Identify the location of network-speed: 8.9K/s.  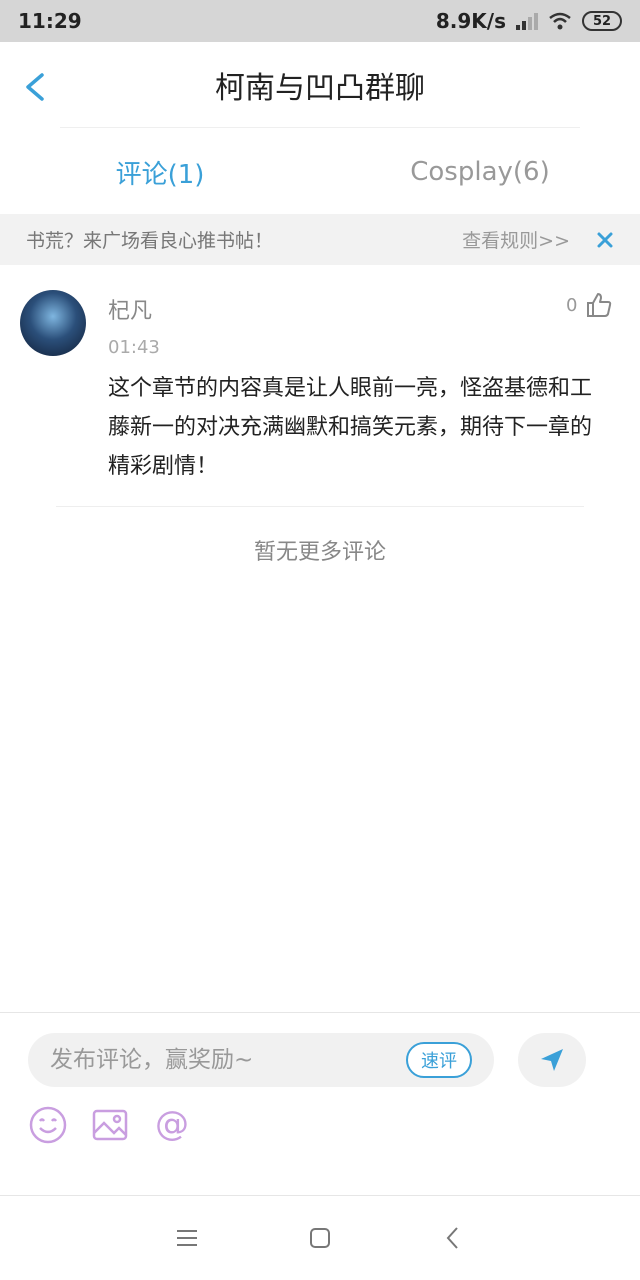
(470, 21).